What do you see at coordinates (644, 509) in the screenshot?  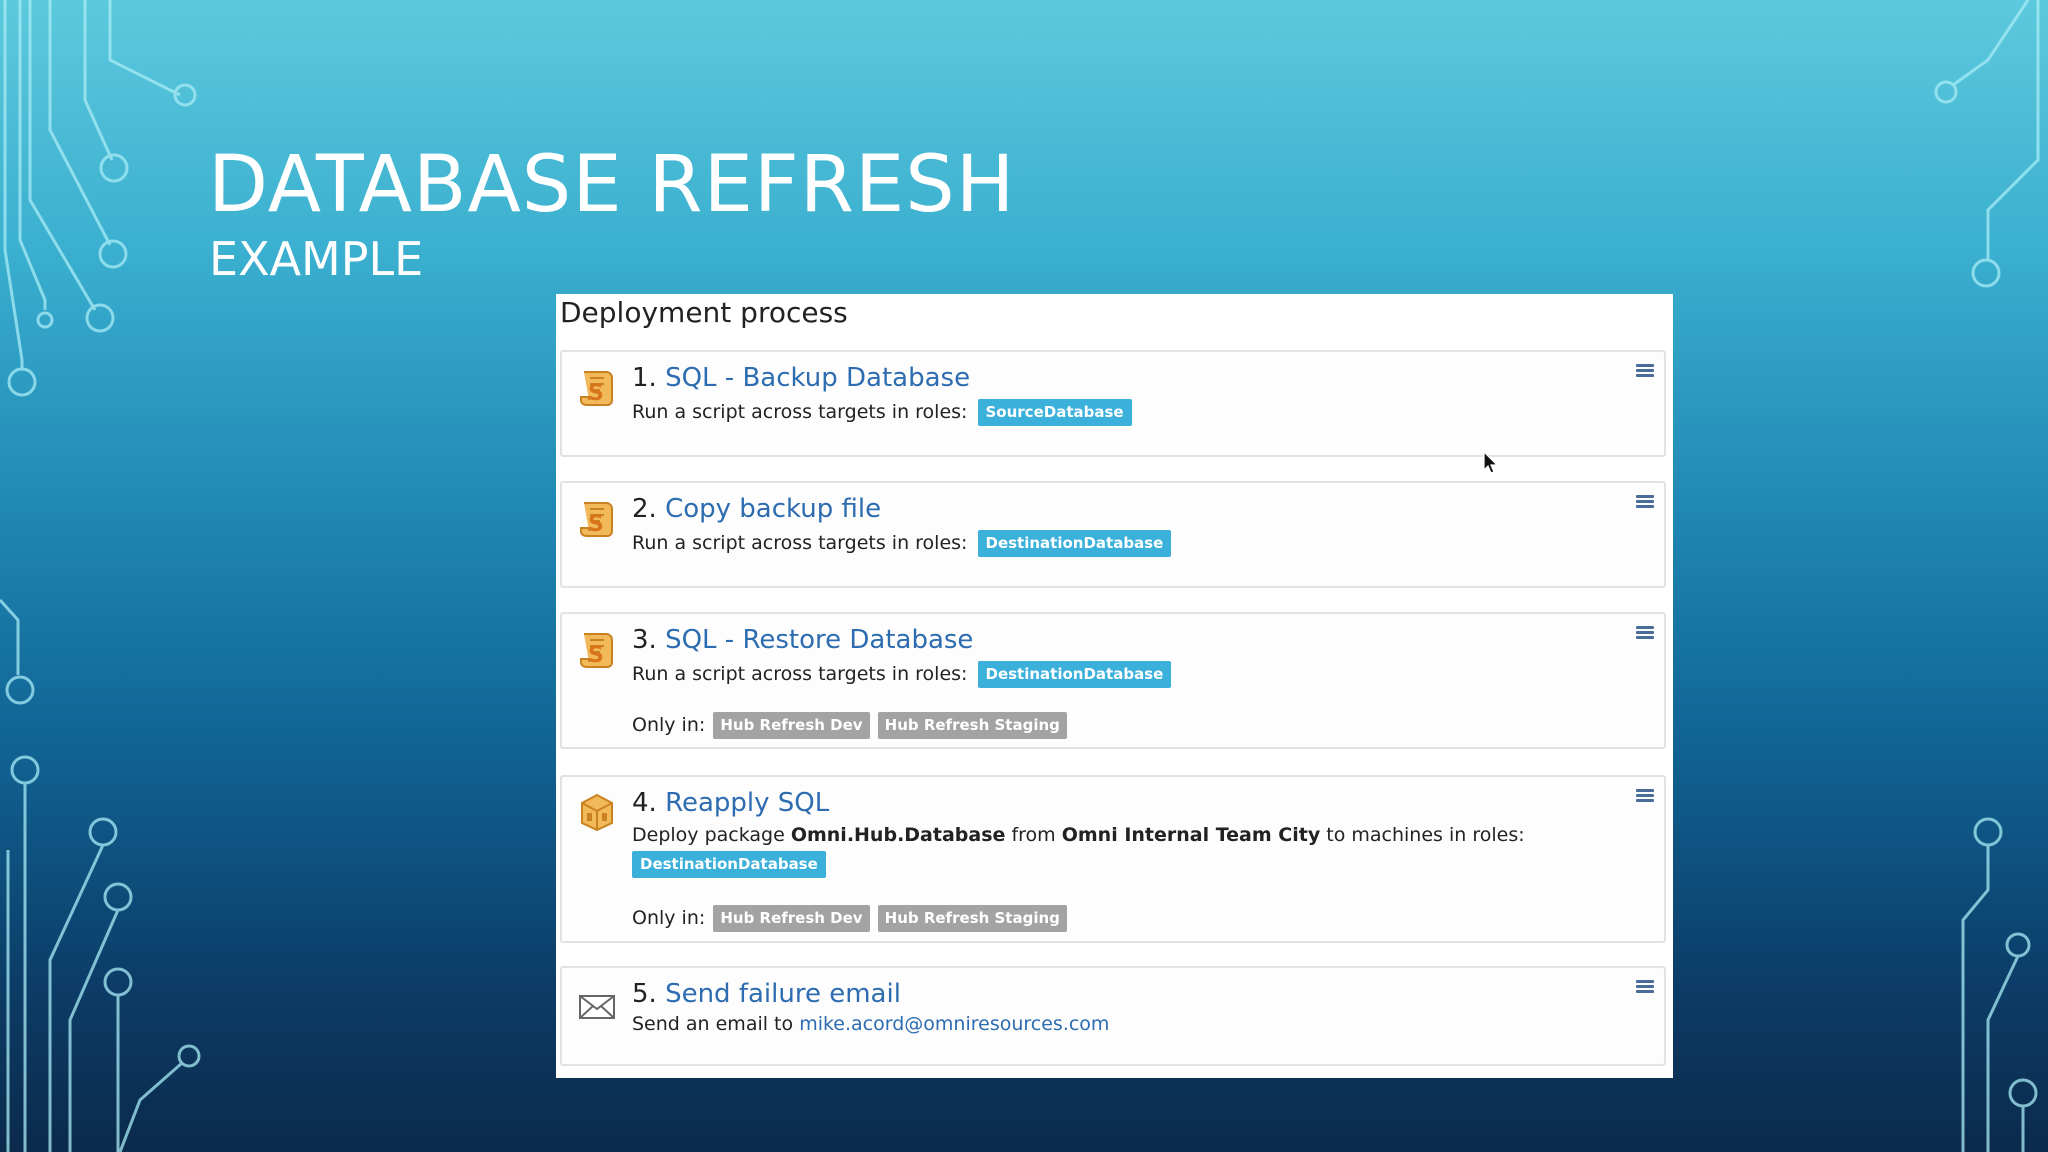 I see `step-number: 2.` at bounding box center [644, 509].